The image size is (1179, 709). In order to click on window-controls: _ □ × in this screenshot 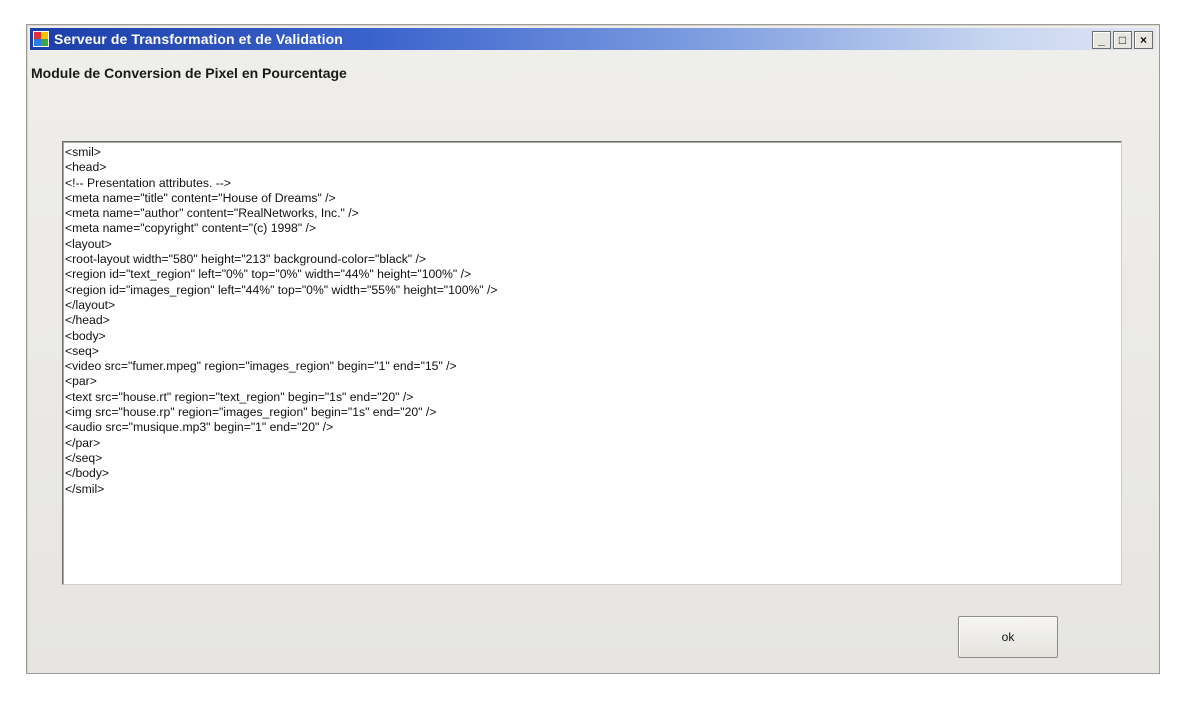, I will do `click(1122, 40)`.